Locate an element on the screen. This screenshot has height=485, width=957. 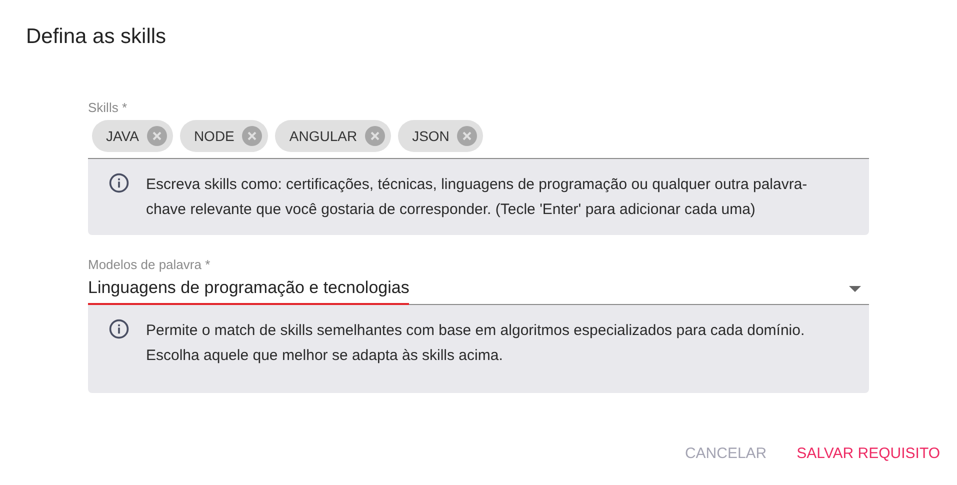
hint-text: Permite o match de skills semelhantes com base em algoritmos especializados para cada domínio. Escolha aquele que melhor se adapta às skills acima. is located at coordinates (476, 343).